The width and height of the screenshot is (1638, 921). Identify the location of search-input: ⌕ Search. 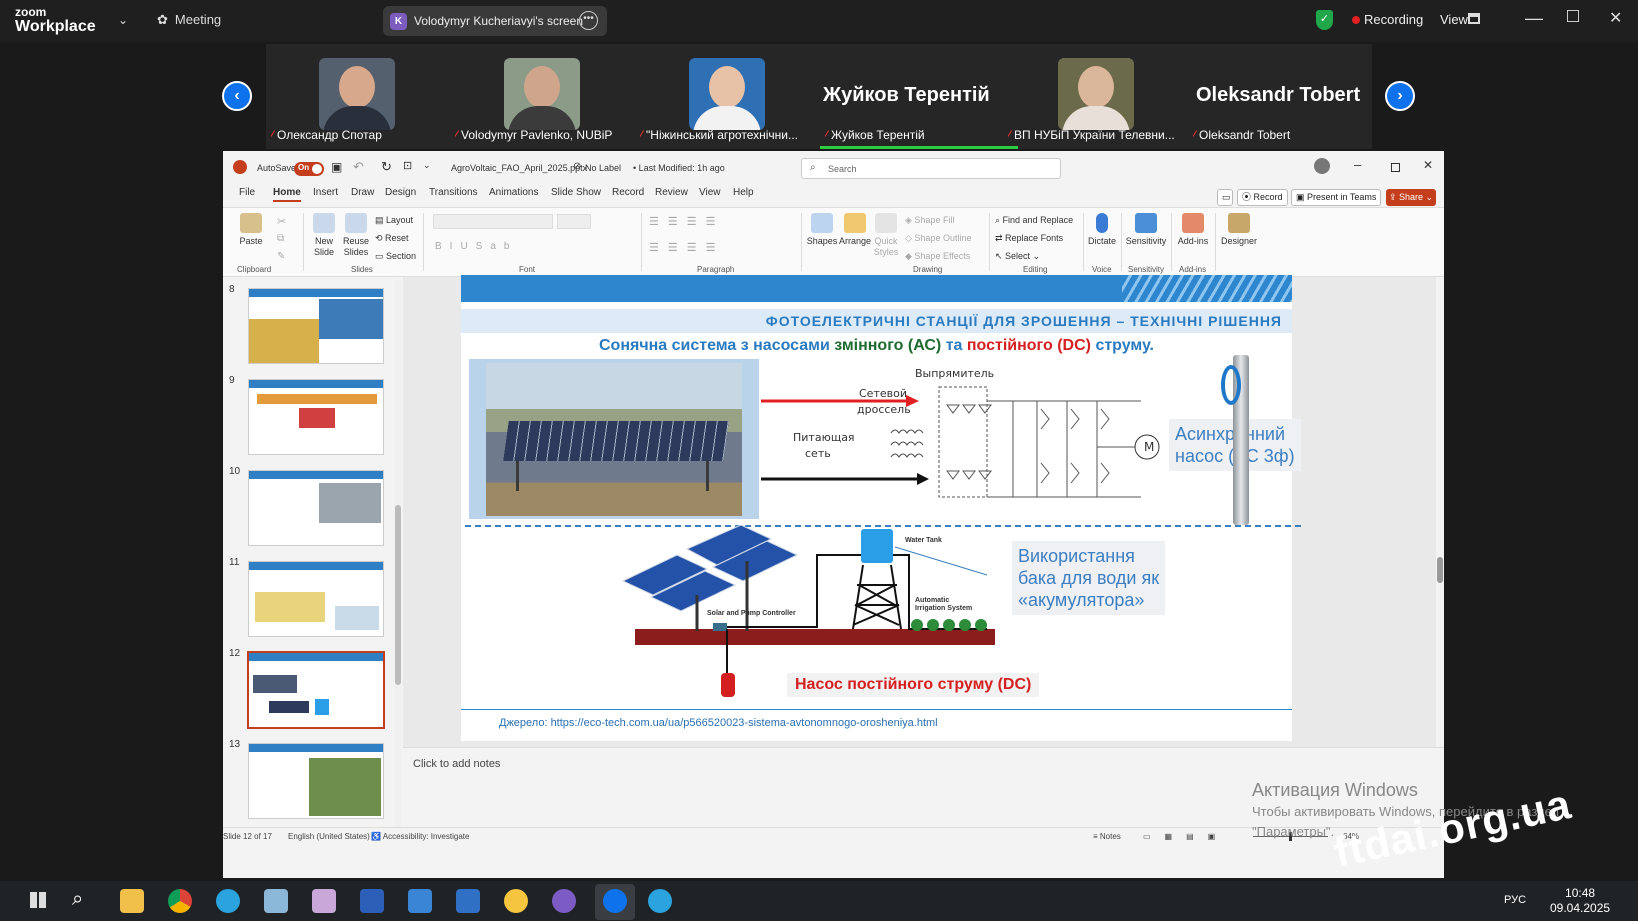
(931, 168).